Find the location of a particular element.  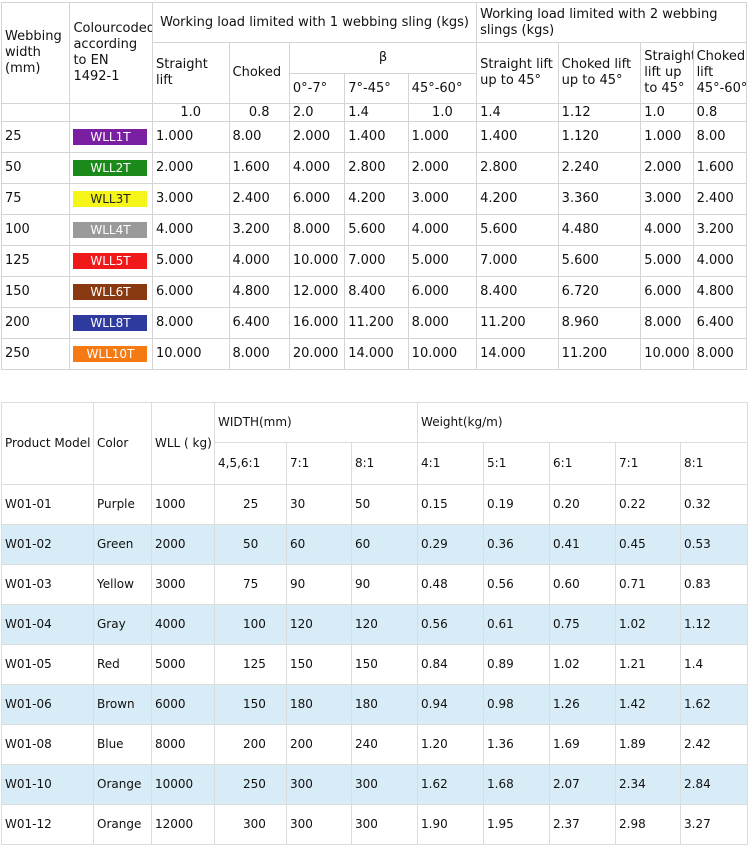

header-width-7: 7:1 is located at coordinates (319, 463).